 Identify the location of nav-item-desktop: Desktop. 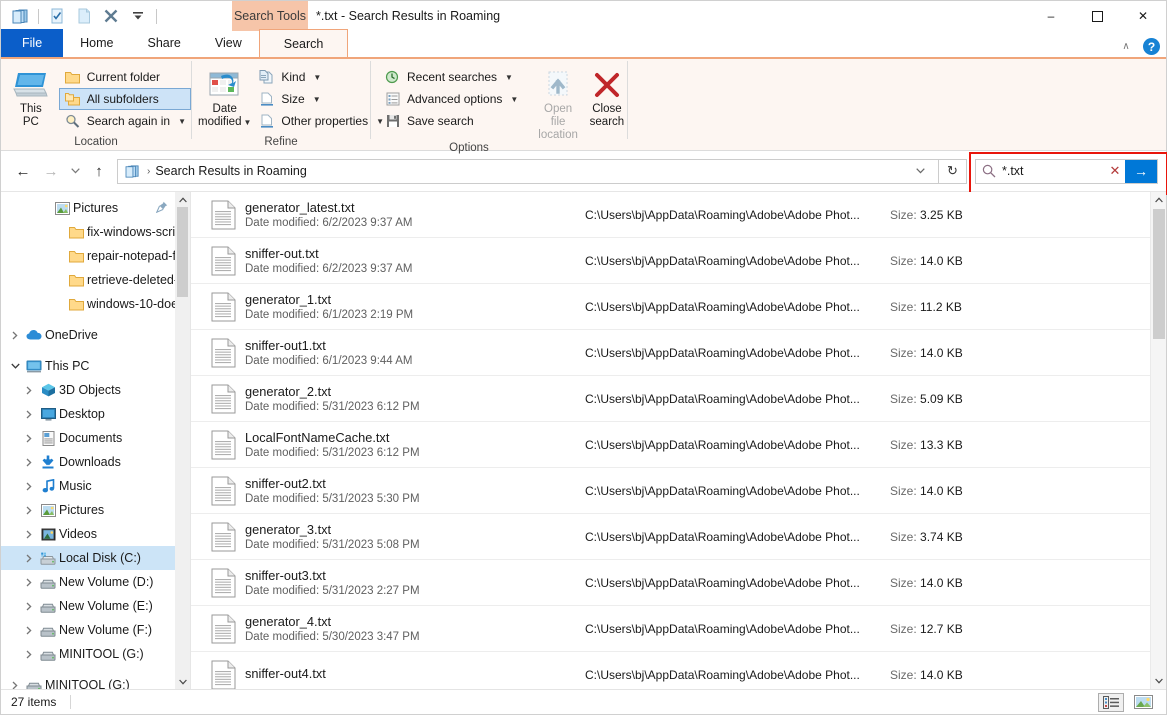
(95, 414).